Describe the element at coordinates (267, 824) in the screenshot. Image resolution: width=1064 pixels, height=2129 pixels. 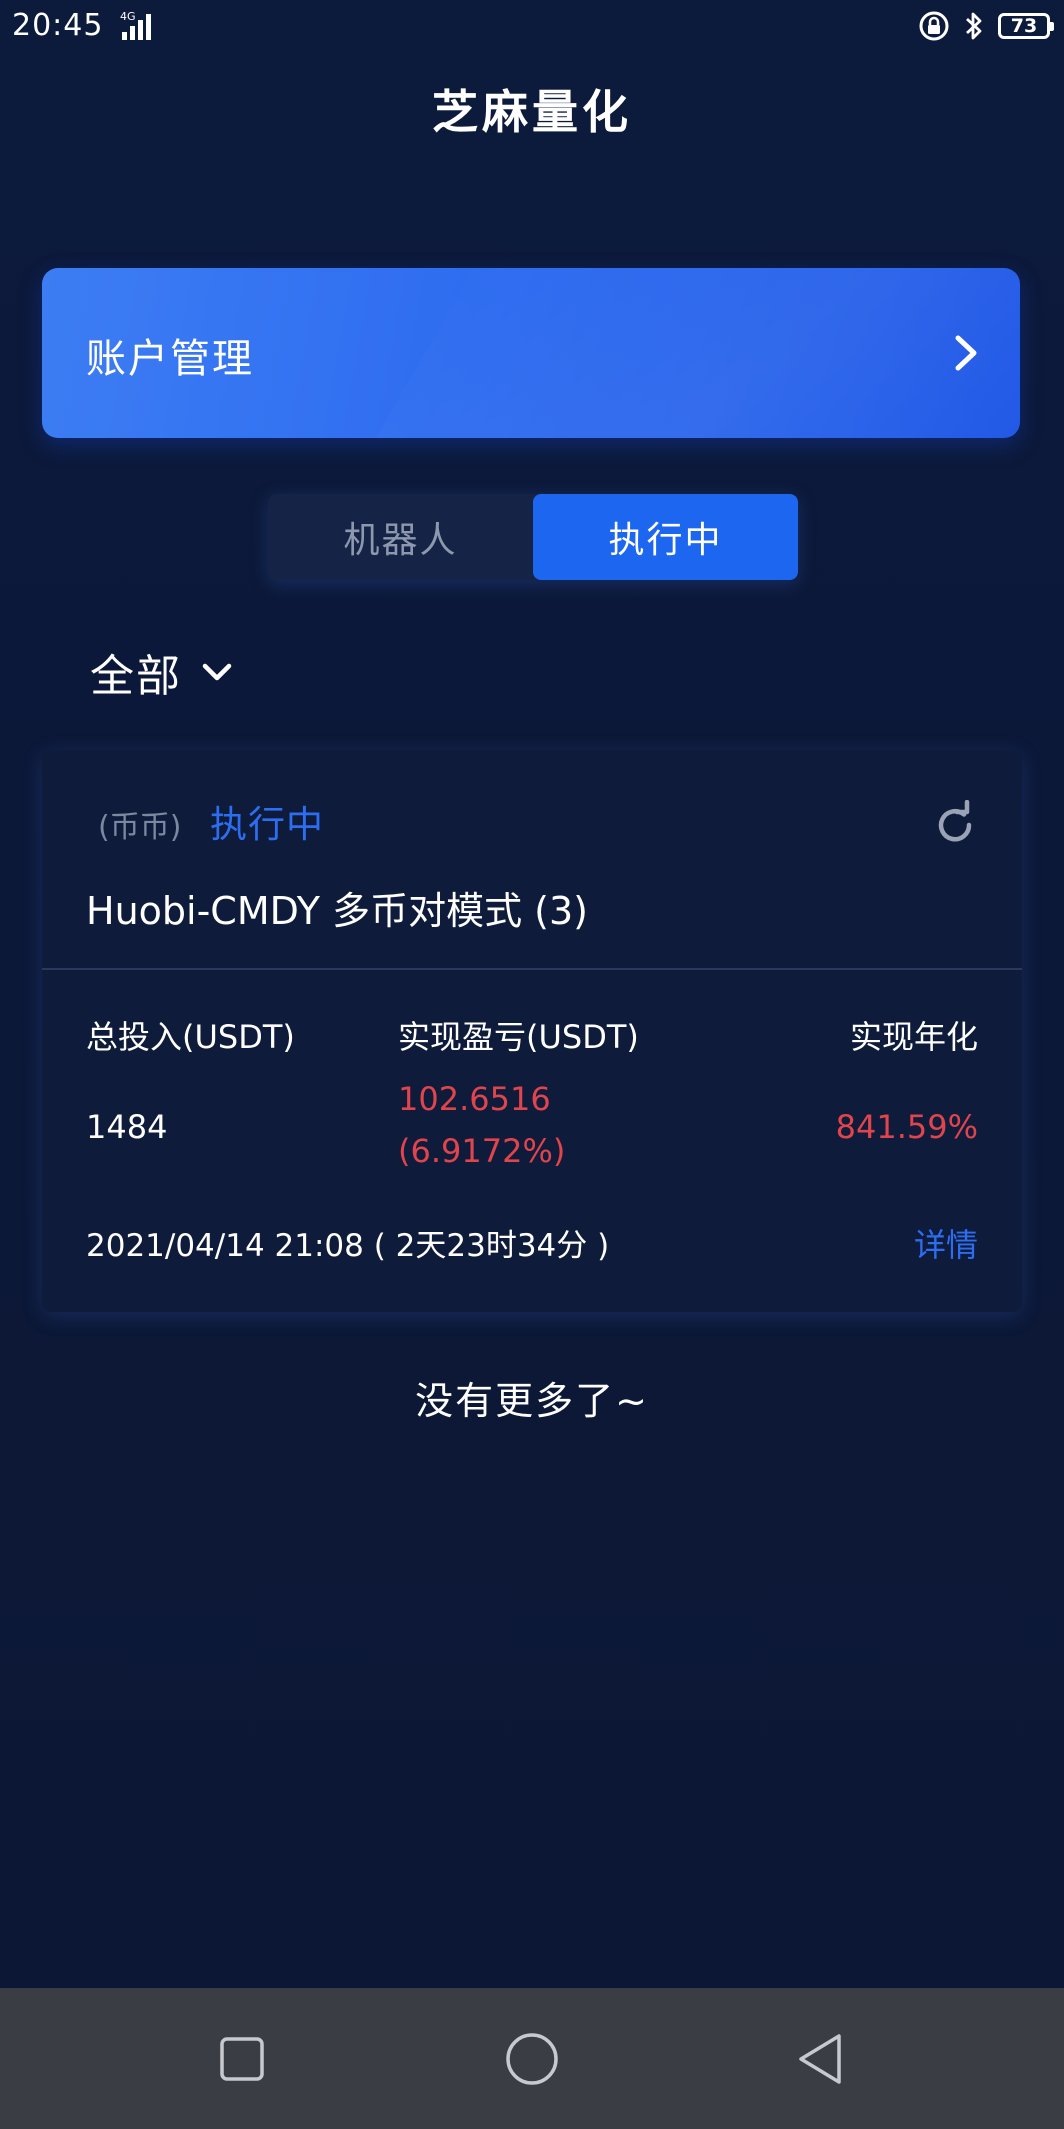
I see `card-status: 执行中` at that location.